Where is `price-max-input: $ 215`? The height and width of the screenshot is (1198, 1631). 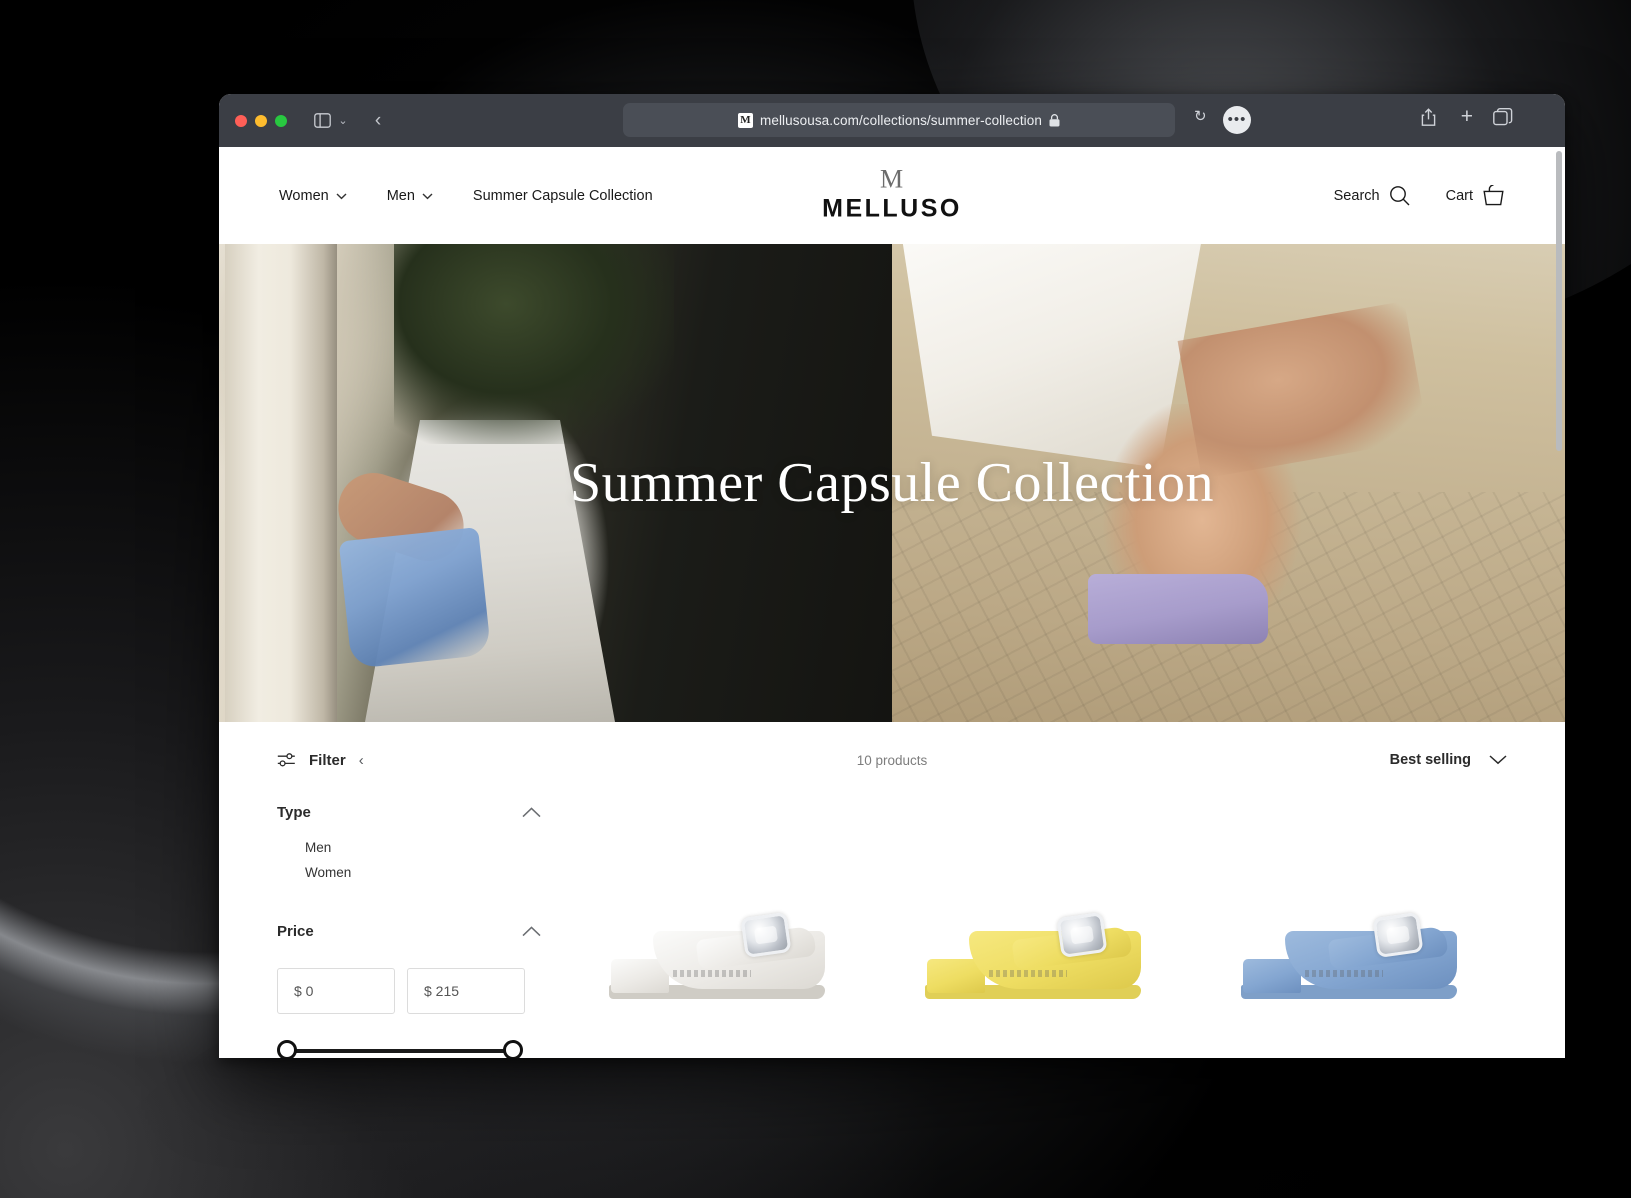 price-max-input: $ 215 is located at coordinates (466, 991).